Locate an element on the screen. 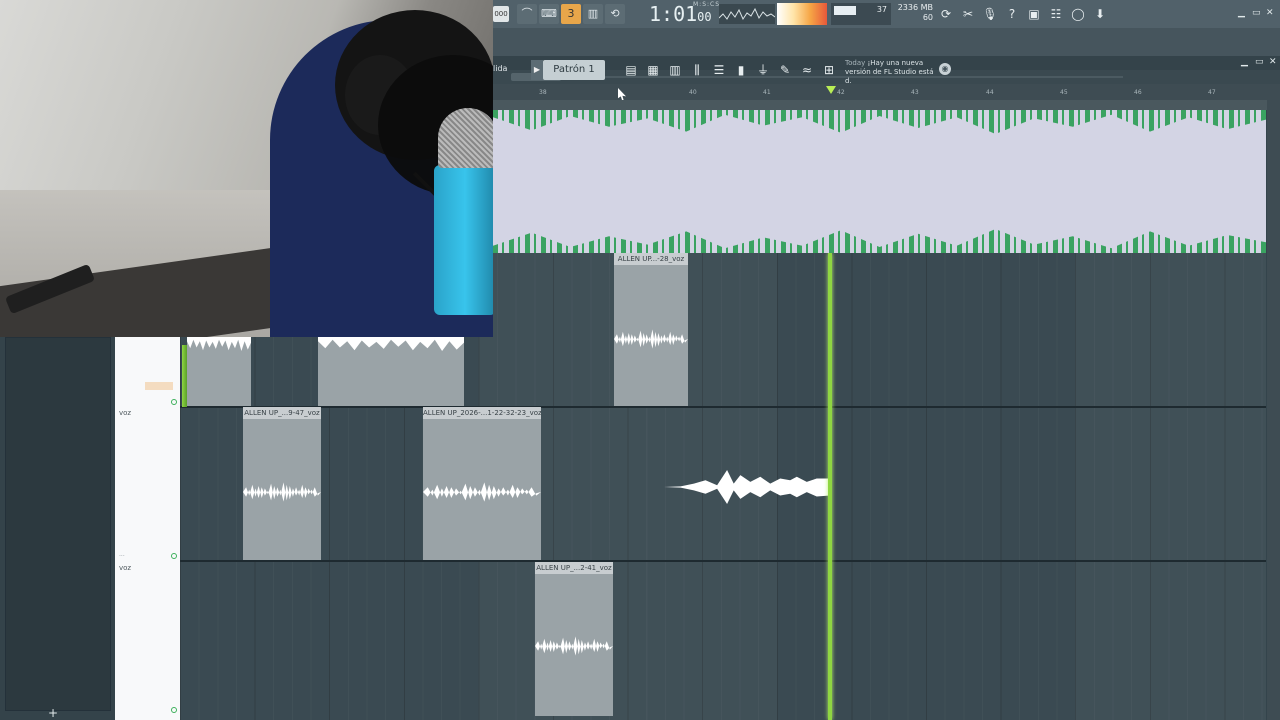 This screenshot has width=1280, height=720. cpu-meter: 37 is located at coordinates (861, 14).